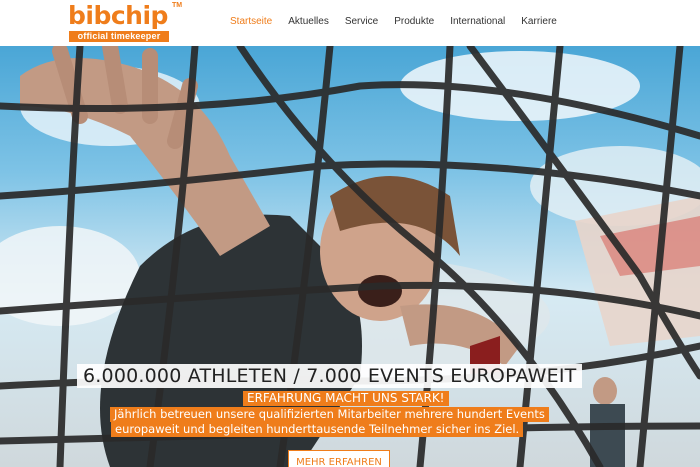  I want to click on nav-item-produkte: Produkte, so click(414, 23).